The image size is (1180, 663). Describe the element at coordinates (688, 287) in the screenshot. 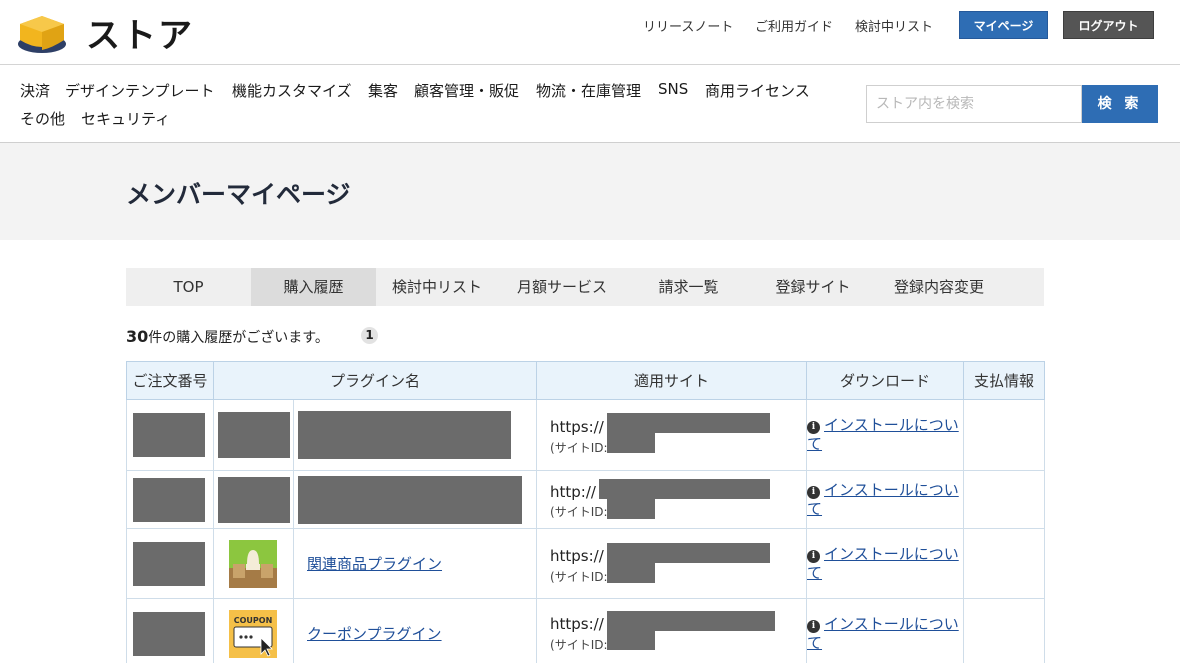

I see `tab-invoices: 請求一覧` at that location.